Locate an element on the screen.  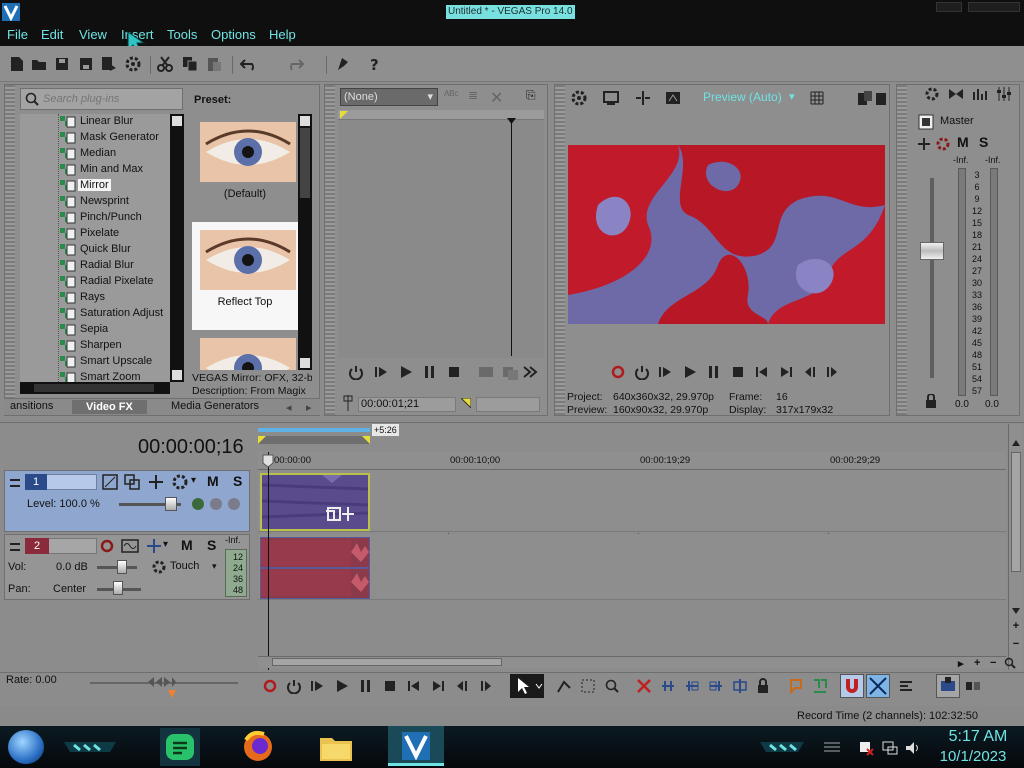
start-menu-button is located at coordinates (26, 747).